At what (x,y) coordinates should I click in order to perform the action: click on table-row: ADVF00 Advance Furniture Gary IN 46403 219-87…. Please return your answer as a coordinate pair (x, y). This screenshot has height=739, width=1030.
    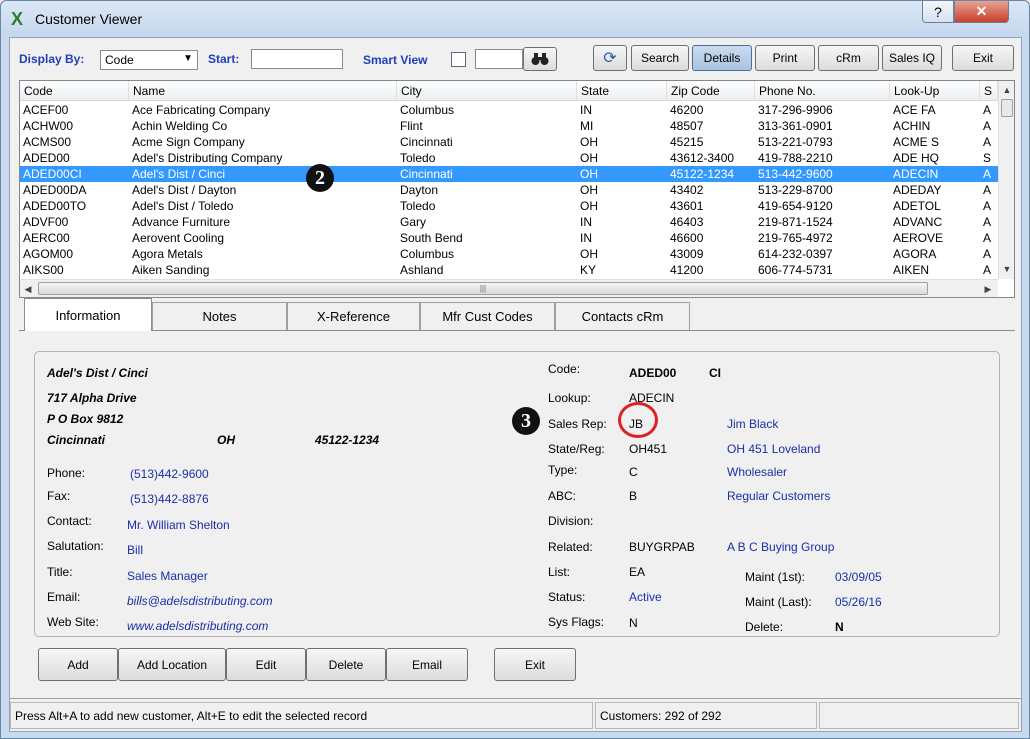
    Looking at the image, I should click on (509, 222).